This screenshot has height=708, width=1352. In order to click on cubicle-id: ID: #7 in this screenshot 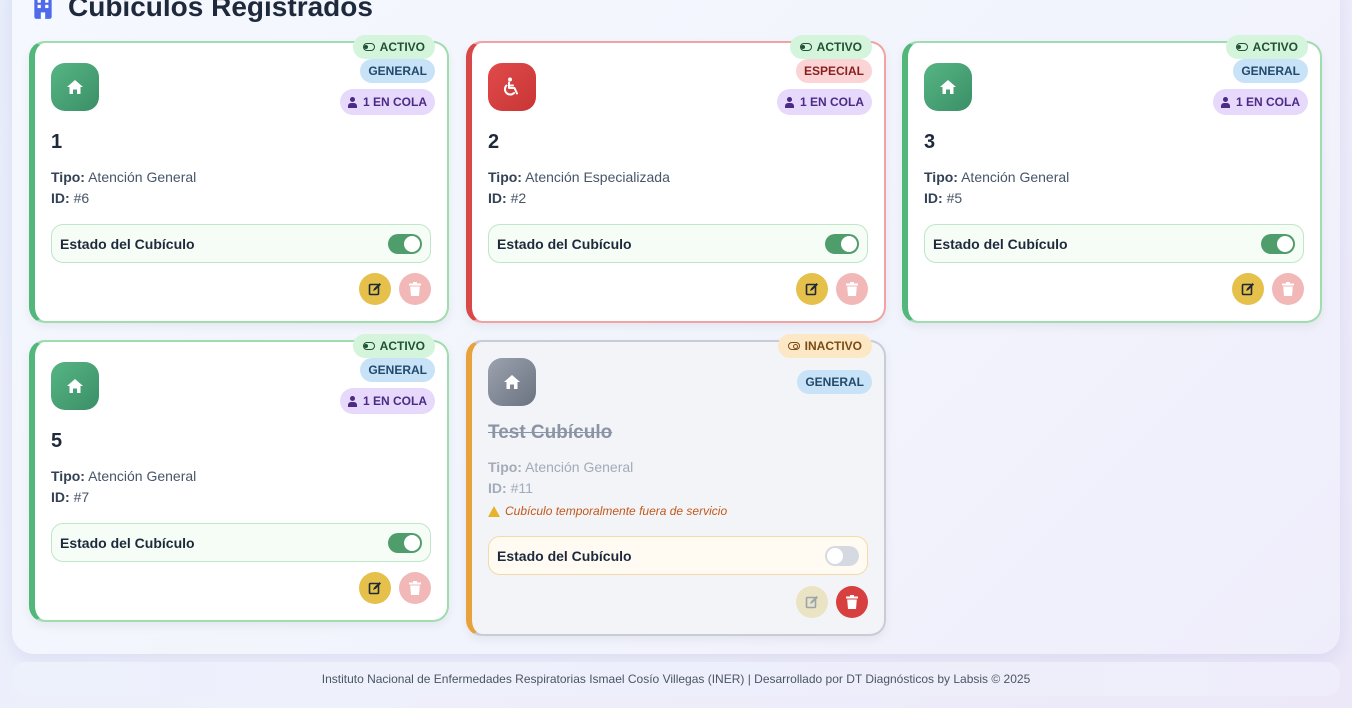, I will do `click(70, 497)`.